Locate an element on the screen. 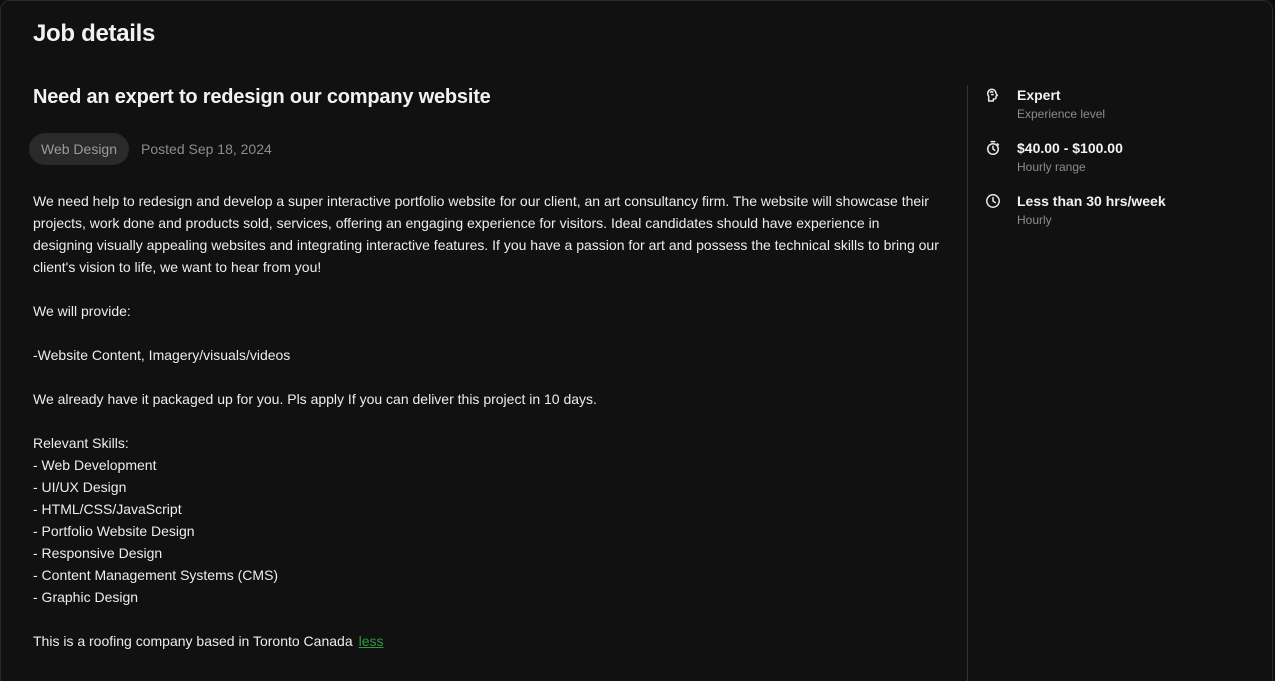  hourly-range-value: $40.00 - $100.00 is located at coordinates (1070, 148).